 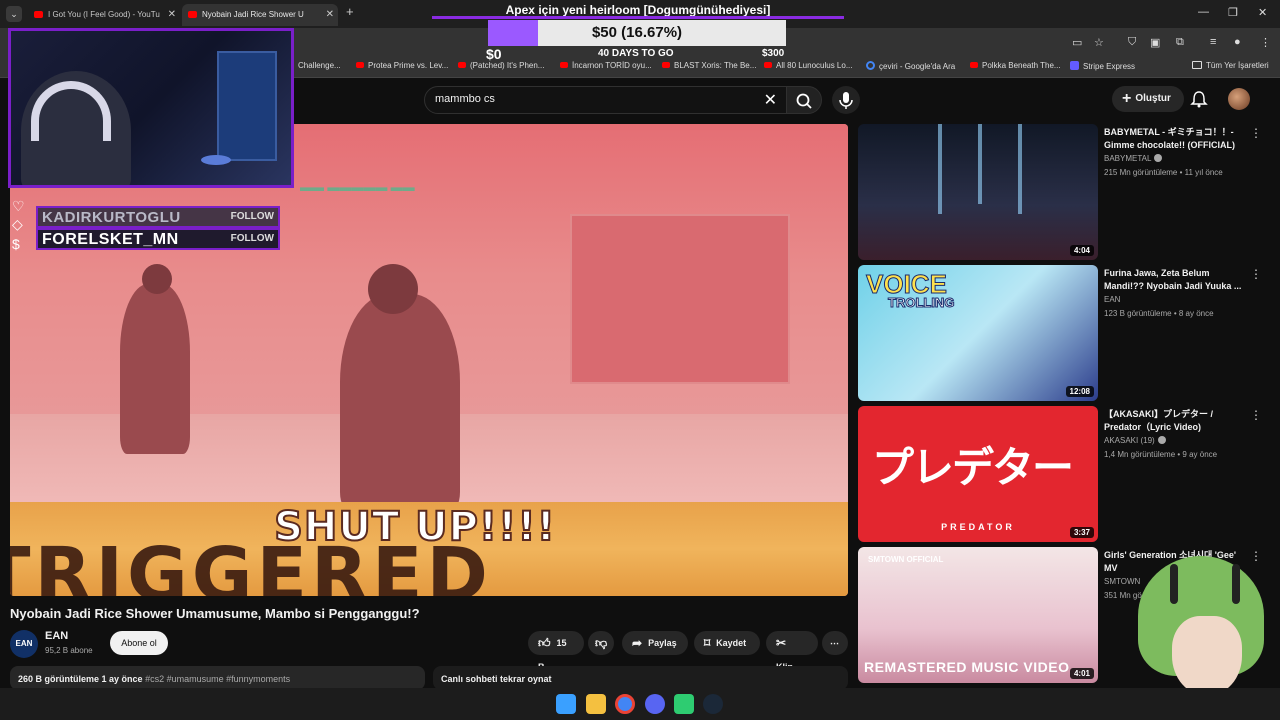 I want to click on tab-i-got-you: I Got You (I Feel Good) - YouTu ✕, so click(x=104, y=15).